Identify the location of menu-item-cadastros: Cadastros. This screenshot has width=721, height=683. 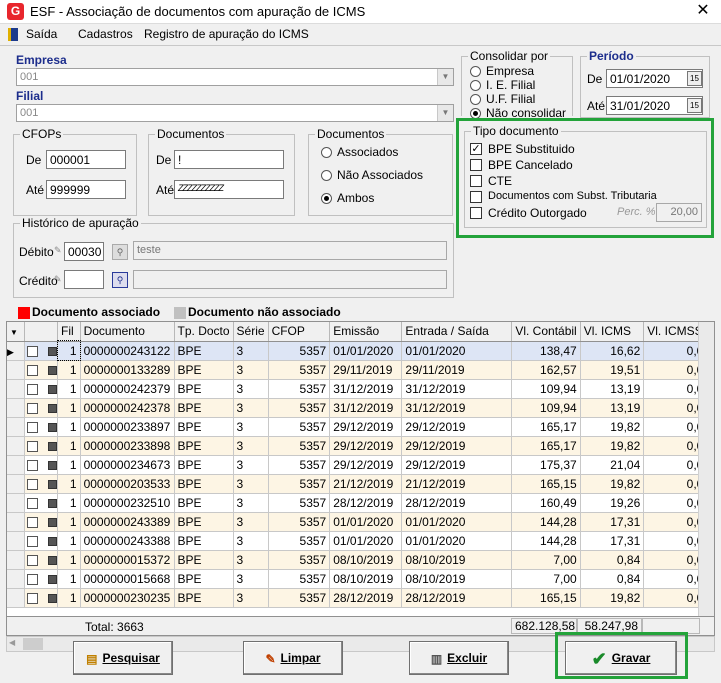
(105, 34).